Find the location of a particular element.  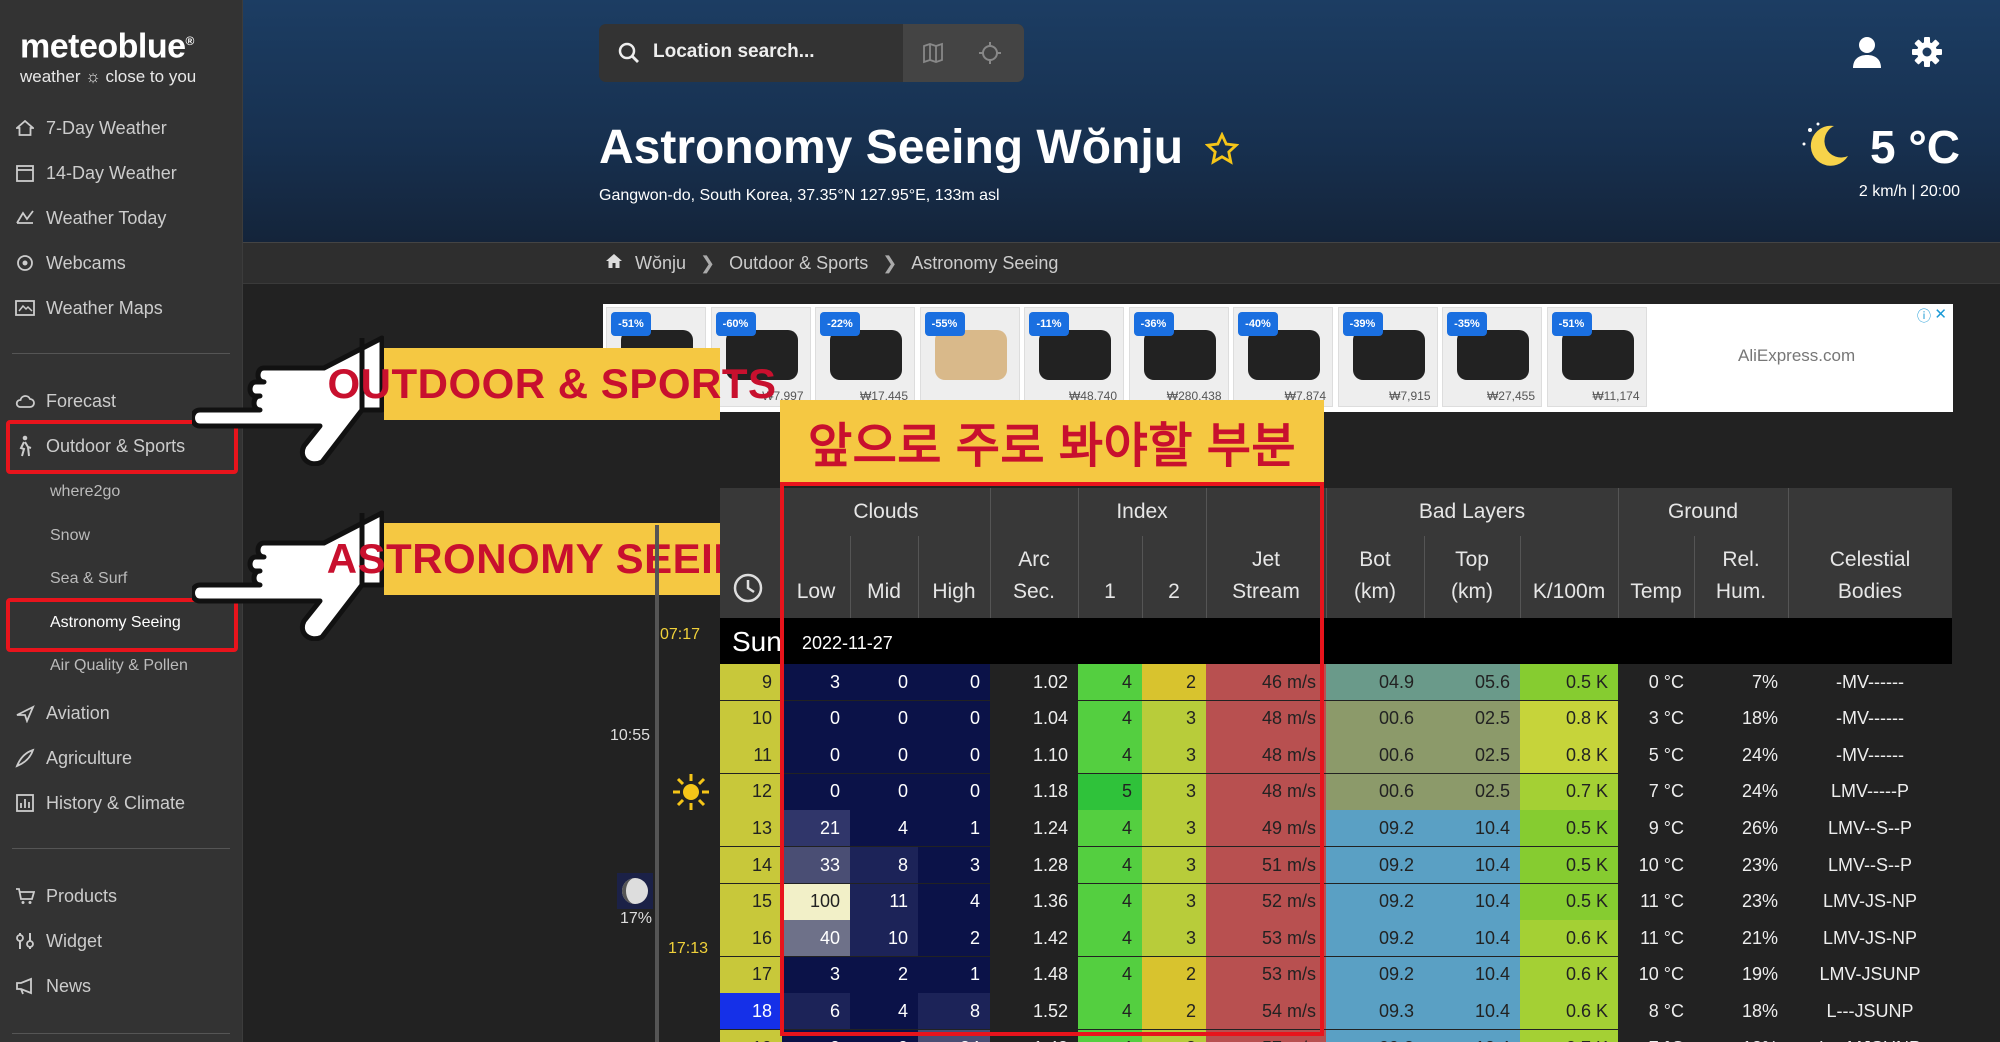

logo-text: meteoblue® is located at coordinates (107, 46).